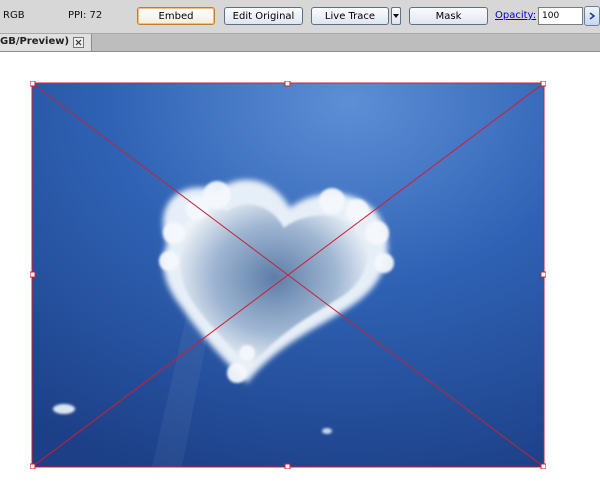 This screenshot has height=490, width=600. Describe the element at coordinates (287, 466) in the screenshot. I see `handle-bottom-center` at that location.